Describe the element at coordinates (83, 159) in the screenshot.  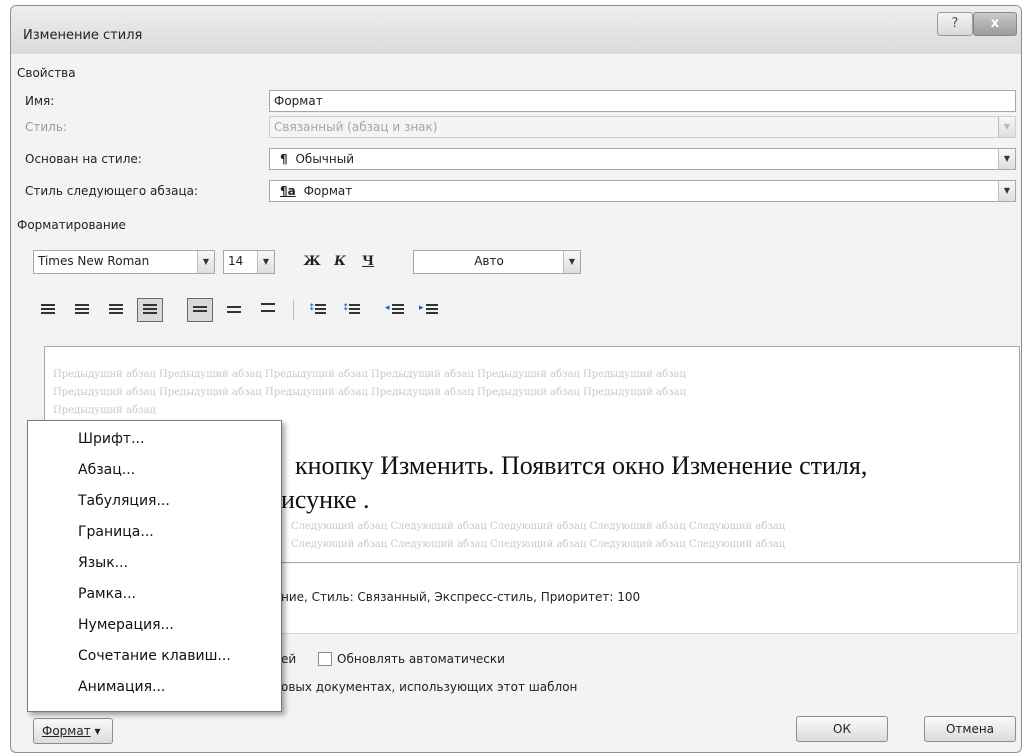
I see `based-on-label: Основан на стиле:` at that location.